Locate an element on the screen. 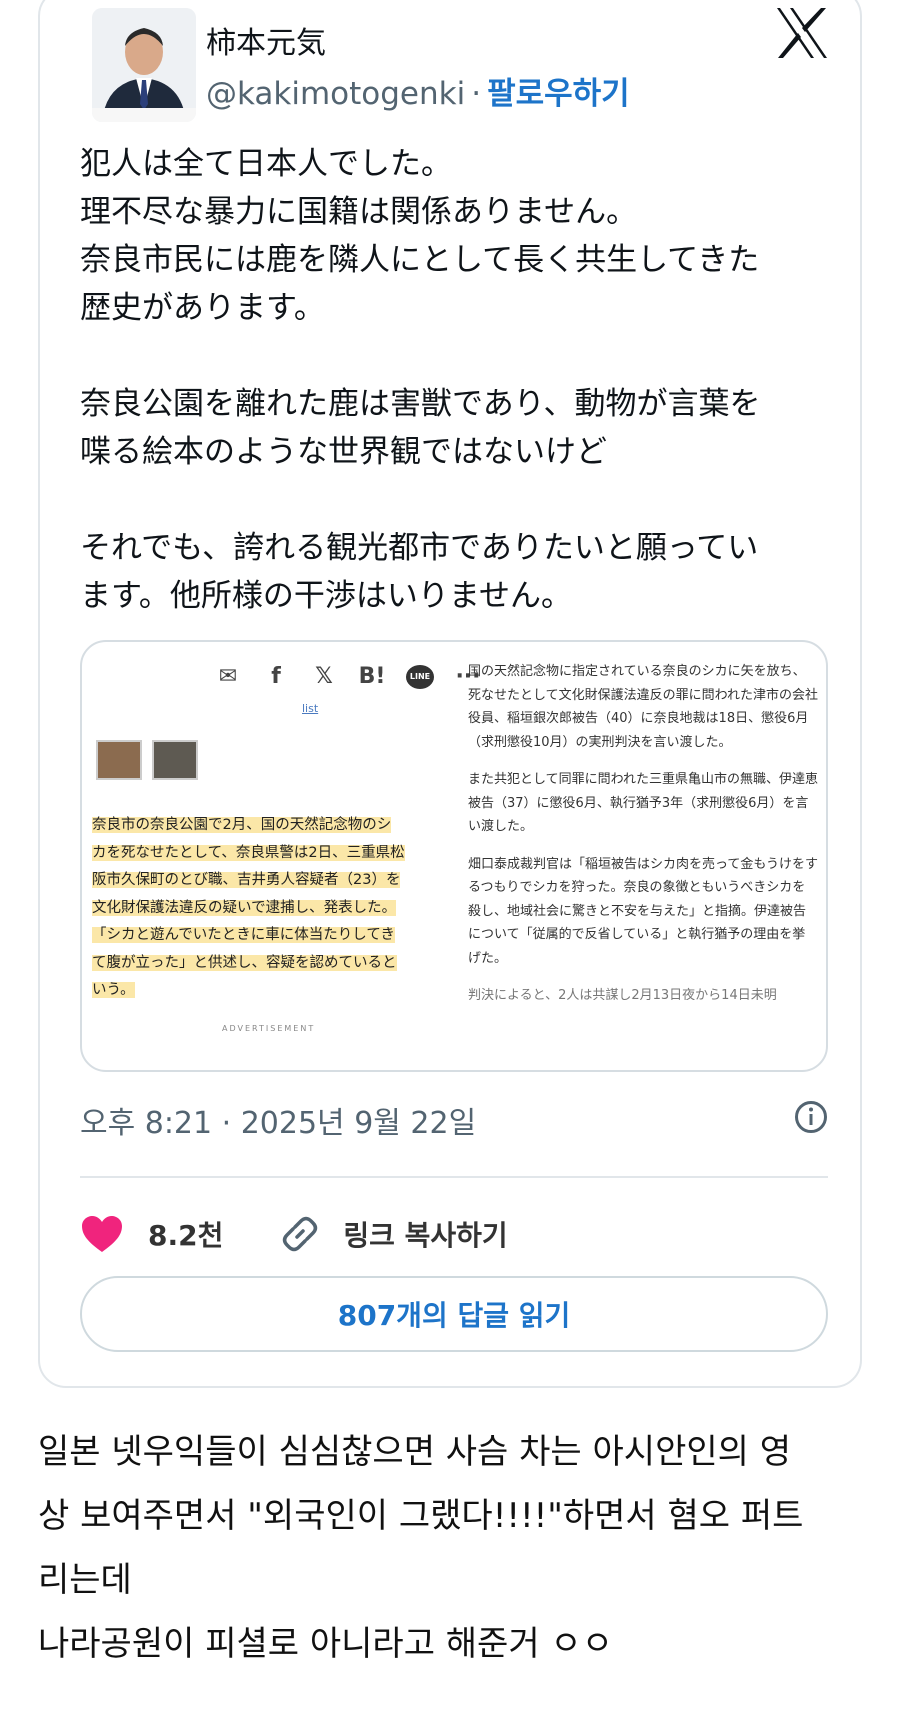  mail-icon: ✉ is located at coordinates (228, 676).